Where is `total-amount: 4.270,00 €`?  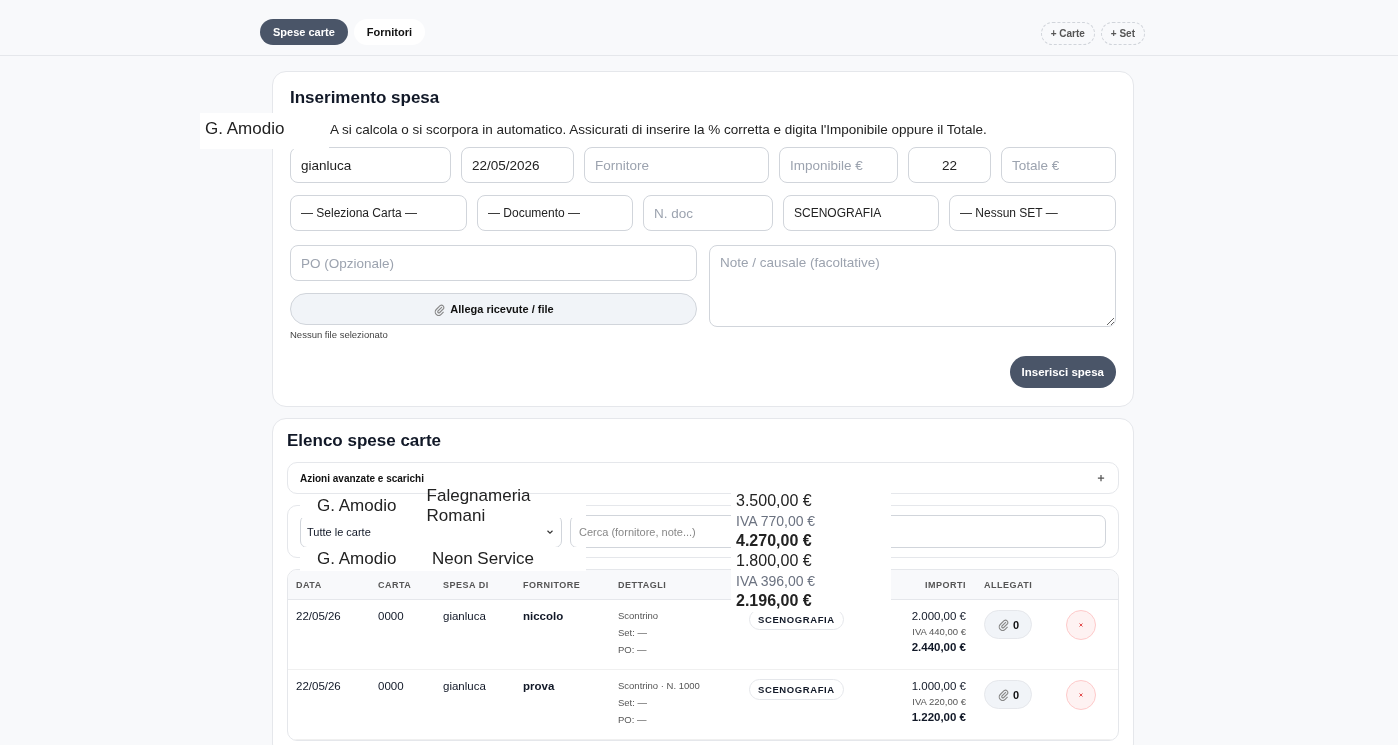 total-amount: 4.270,00 € is located at coordinates (774, 541).